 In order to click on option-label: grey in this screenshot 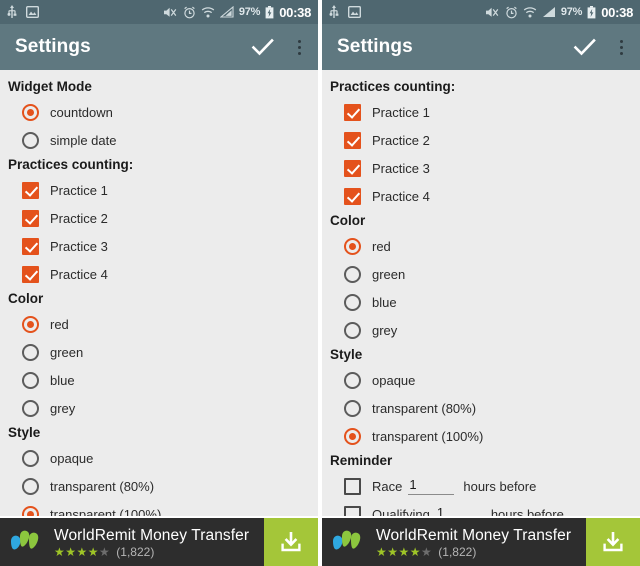, I will do `click(63, 408)`.